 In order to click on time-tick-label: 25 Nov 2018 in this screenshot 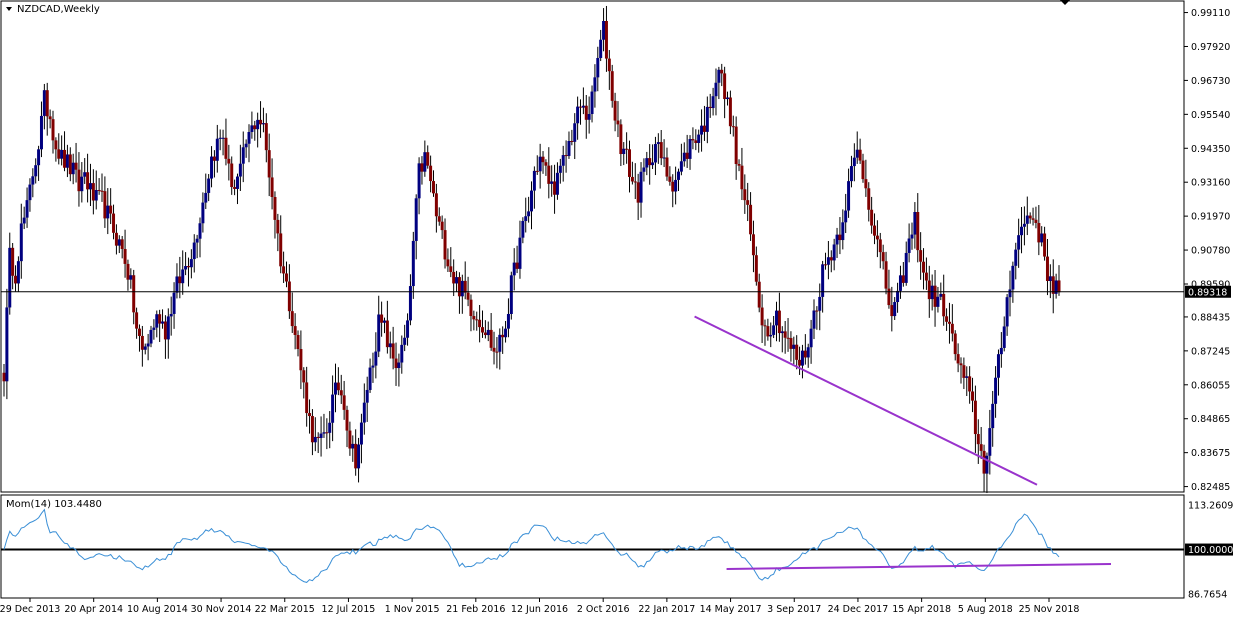, I will do `click(1049, 609)`.